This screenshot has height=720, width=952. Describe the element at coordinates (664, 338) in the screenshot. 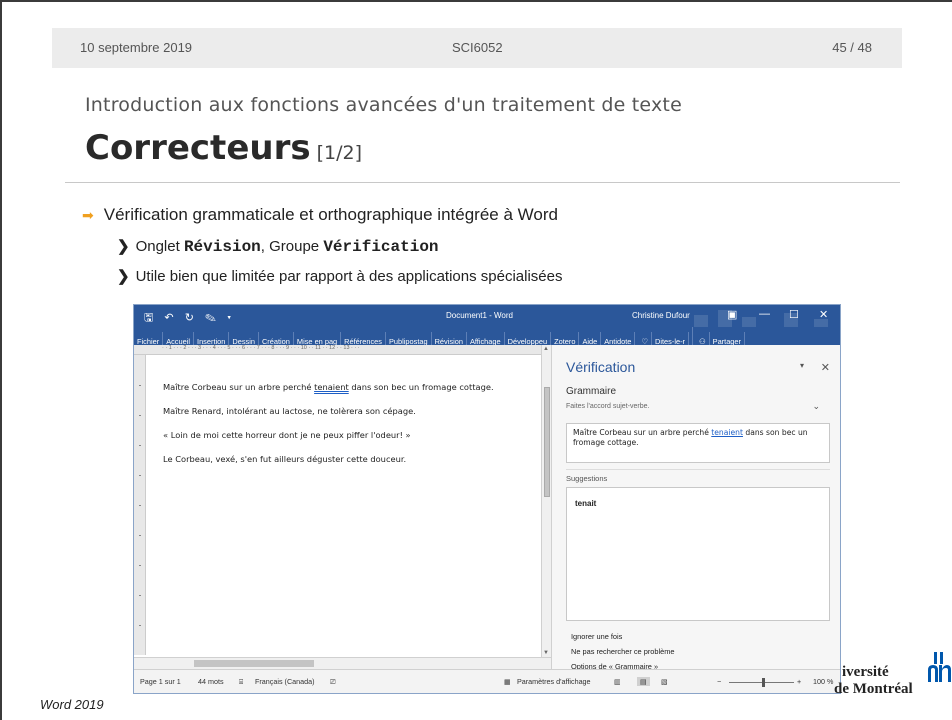

I see `tell-me-search: ♡ Dites-le-r` at that location.